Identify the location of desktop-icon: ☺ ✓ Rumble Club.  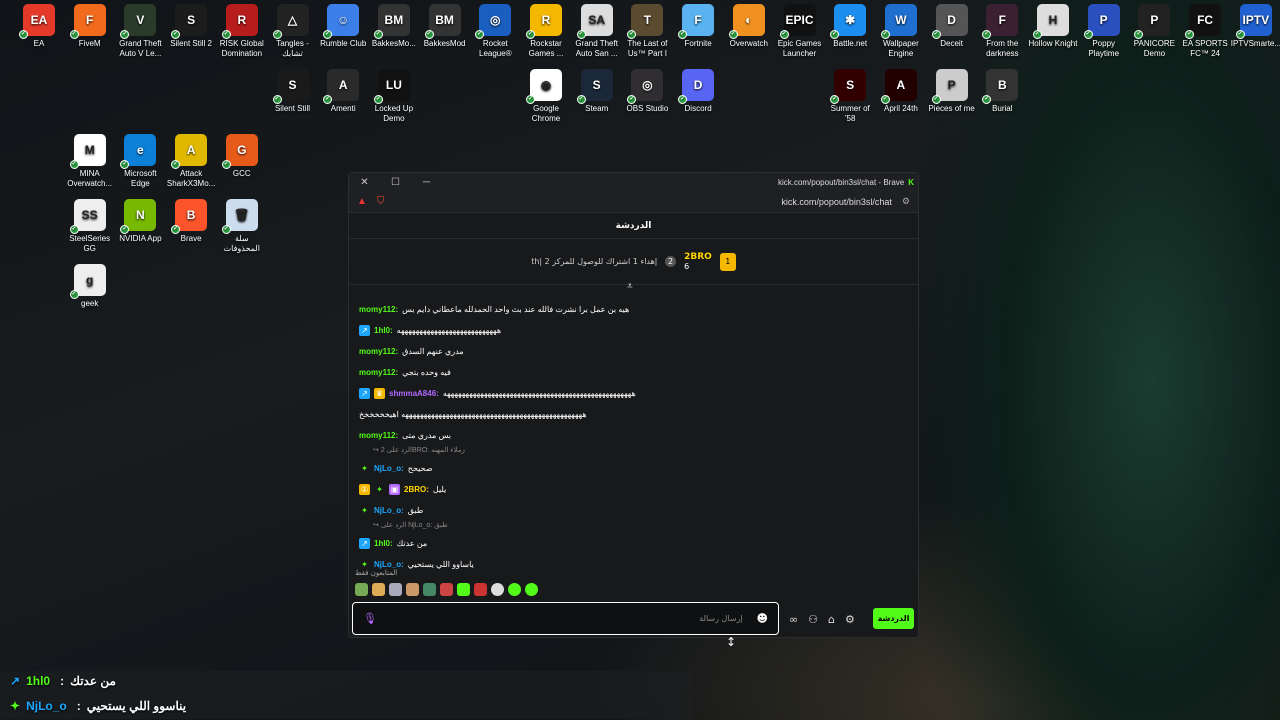
(343, 26).